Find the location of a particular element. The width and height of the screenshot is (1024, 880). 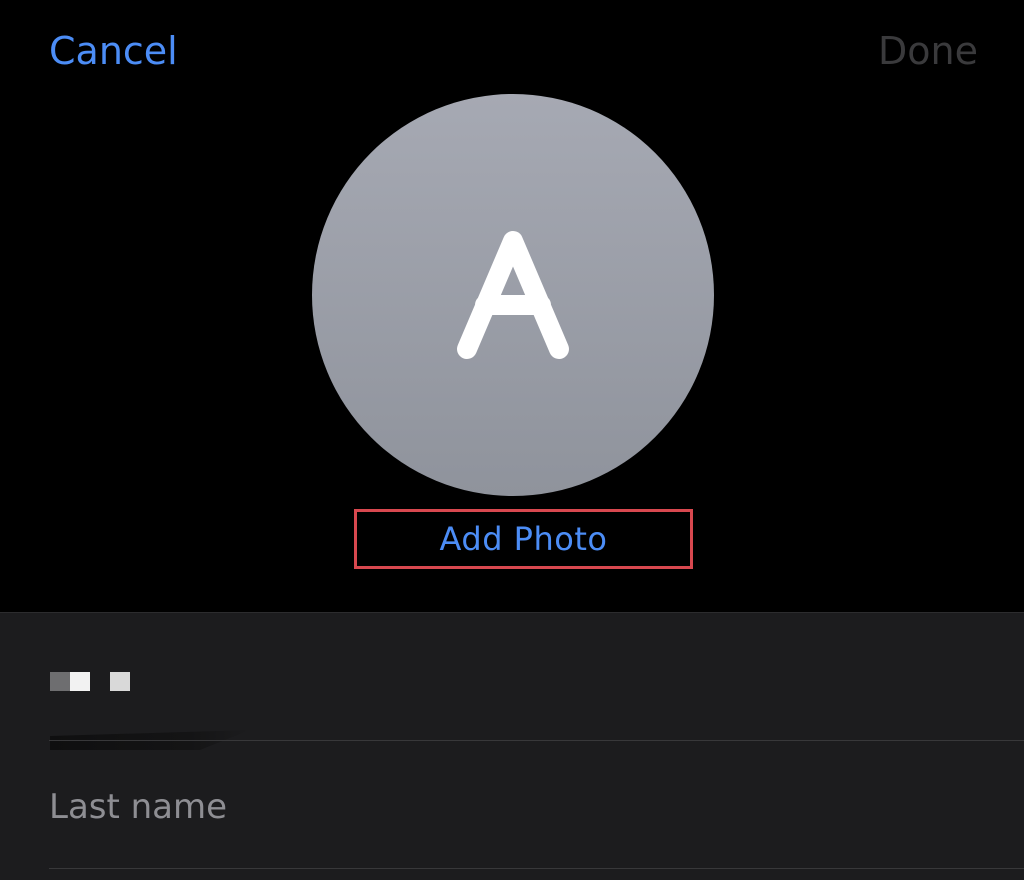

add-photo-button: Add Photo is located at coordinates (523, 539).